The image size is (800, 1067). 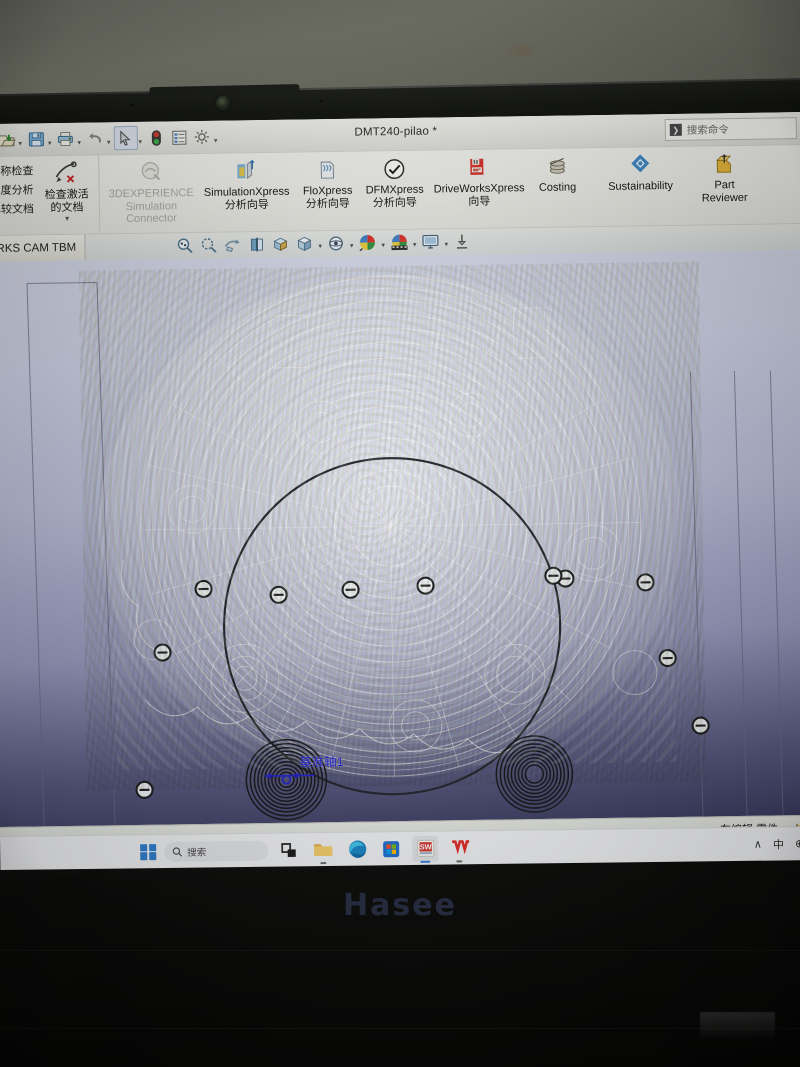 What do you see at coordinates (479, 201) in the screenshot?
I see `driveworksxpress-label-2: 向导` at bounding box center [479, 201].